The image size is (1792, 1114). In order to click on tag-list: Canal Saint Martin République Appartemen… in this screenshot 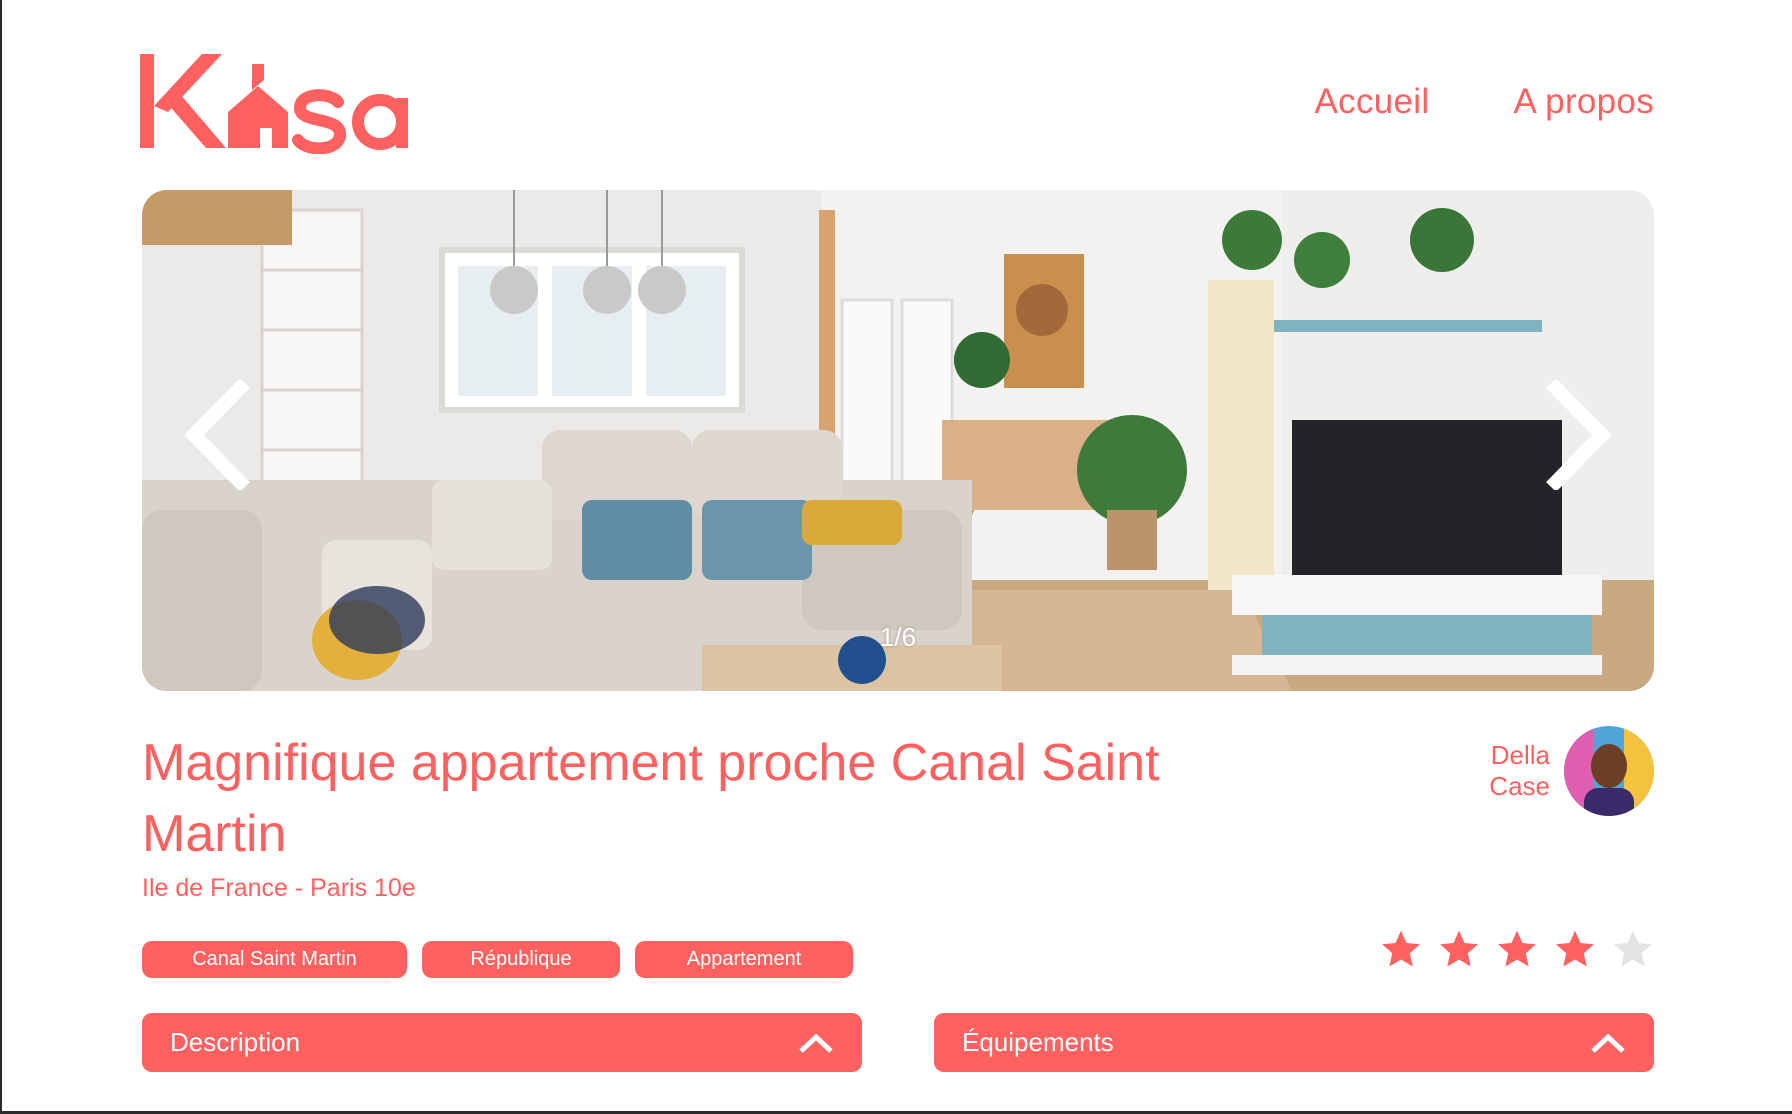, I will do `click(497, 959)`.